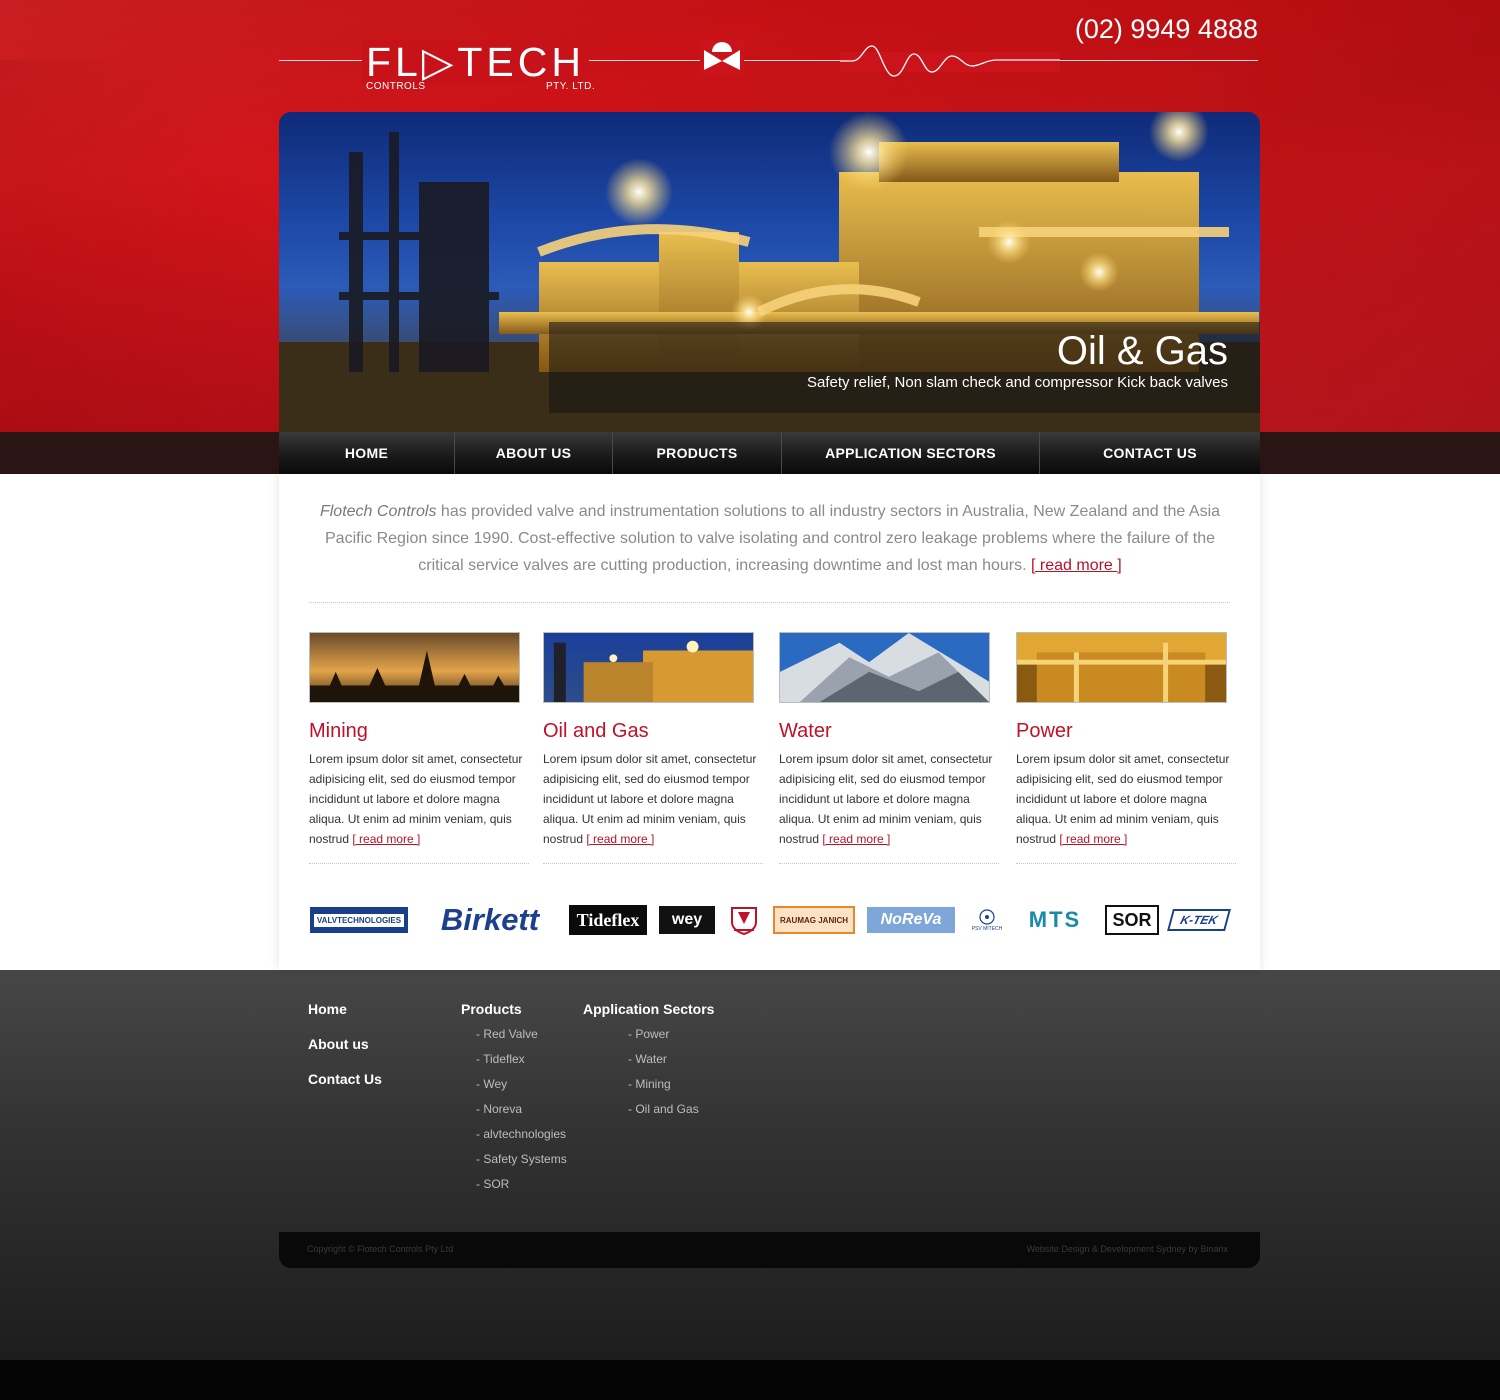 The image size is (1500, 1400). Describe the element at coordinates (1150, 453) in the screenshot. I see `nav-contact-us: CONTACT US` at that location.